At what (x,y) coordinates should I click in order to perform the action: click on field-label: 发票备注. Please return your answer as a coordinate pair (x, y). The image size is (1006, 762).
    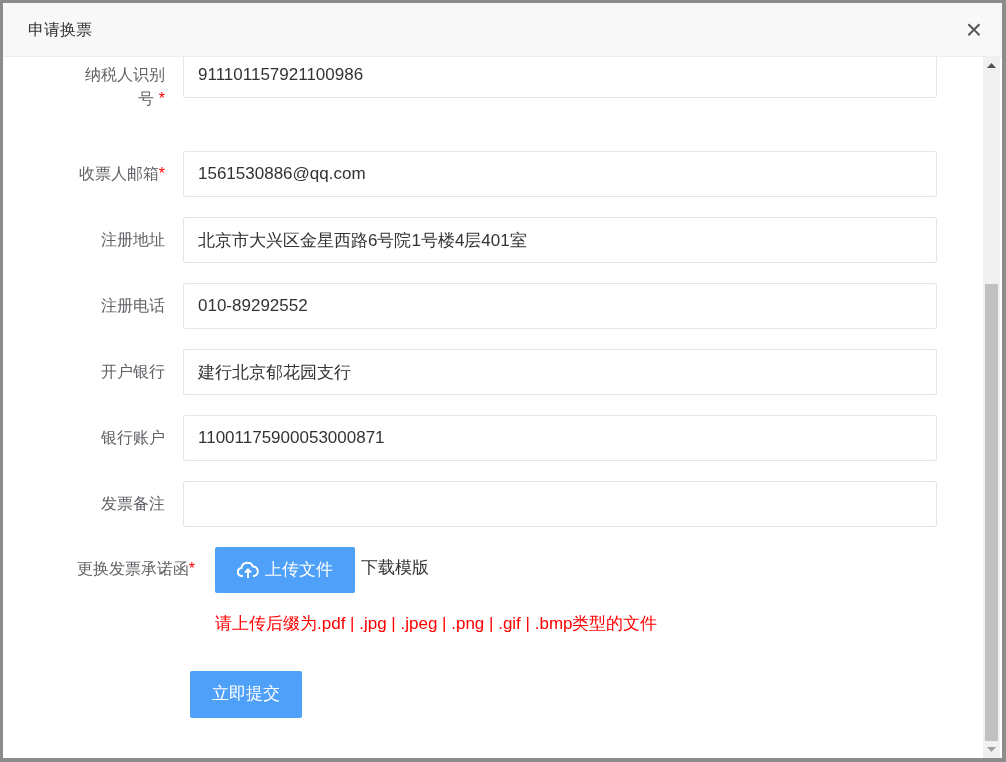
    Looking at the image, I should click on (132, 504).